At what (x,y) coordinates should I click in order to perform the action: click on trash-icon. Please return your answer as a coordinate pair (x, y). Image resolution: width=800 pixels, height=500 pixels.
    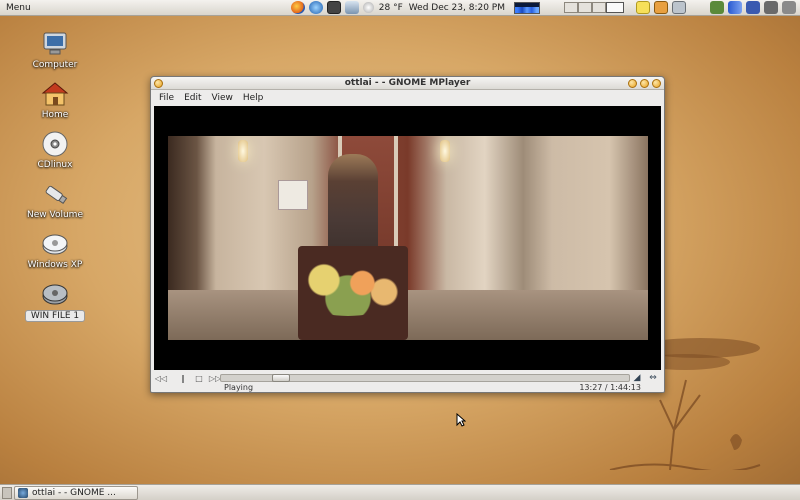
    Looking at the image, I should click on (679, 7).